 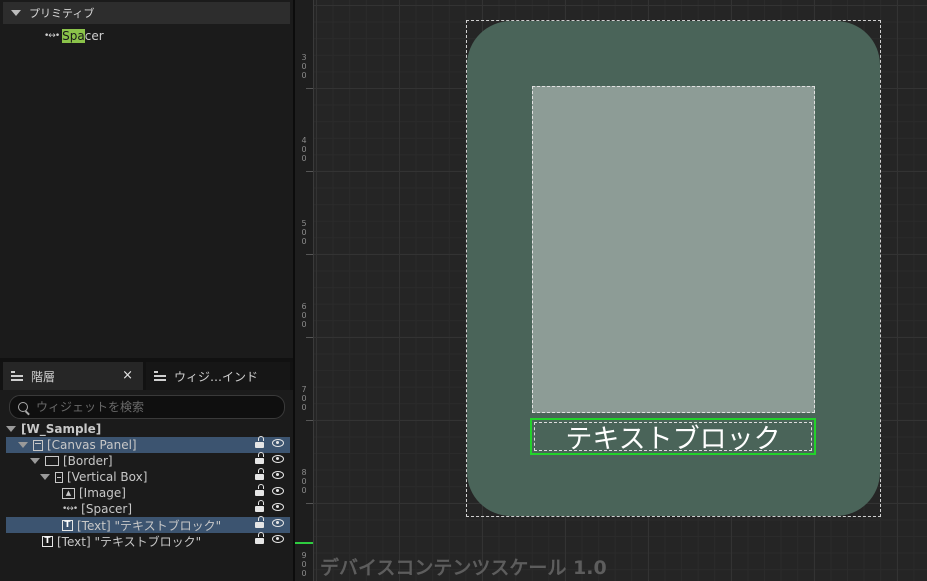 What do you see at coordinates (59, 477) in the screenshot?
I see `vertical-box-icon` at bounding box center [59, 477].